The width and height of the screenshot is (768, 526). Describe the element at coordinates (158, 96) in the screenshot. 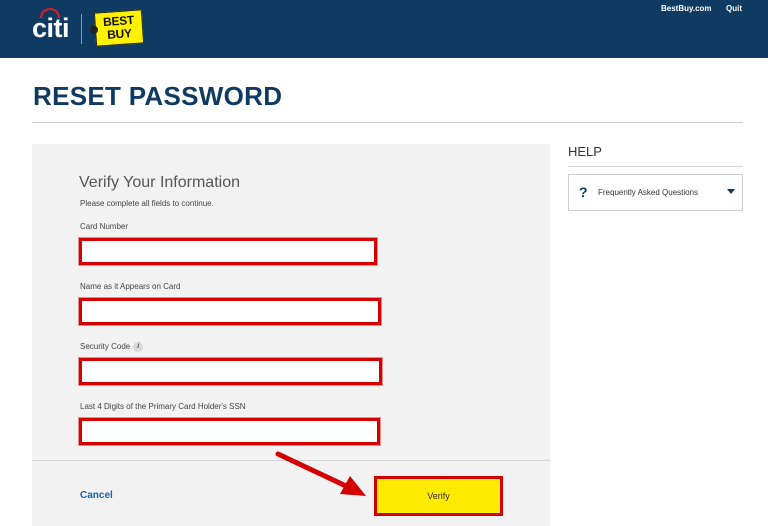

I see `page-title: RESET PASSWORD` at that location.